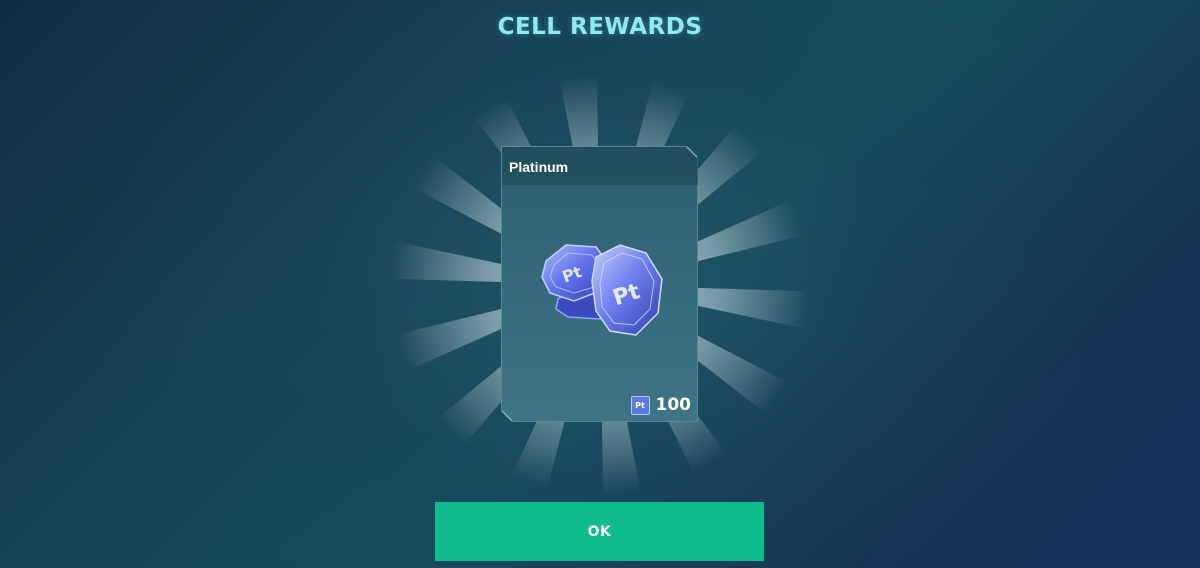 Image resolution: width=1200 pixels, height=568 pixels. I want to click on page-title: CELL REWARDS, so click(600, 27).